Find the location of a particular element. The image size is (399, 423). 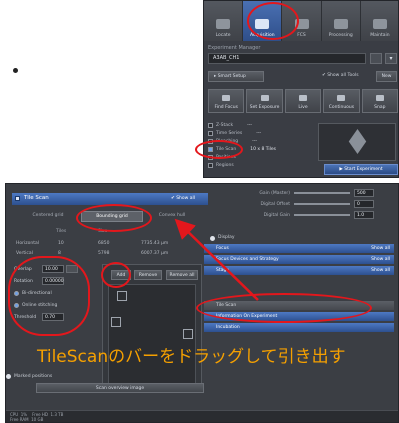

drag-arrow-line is located at coordinates (216, 259).